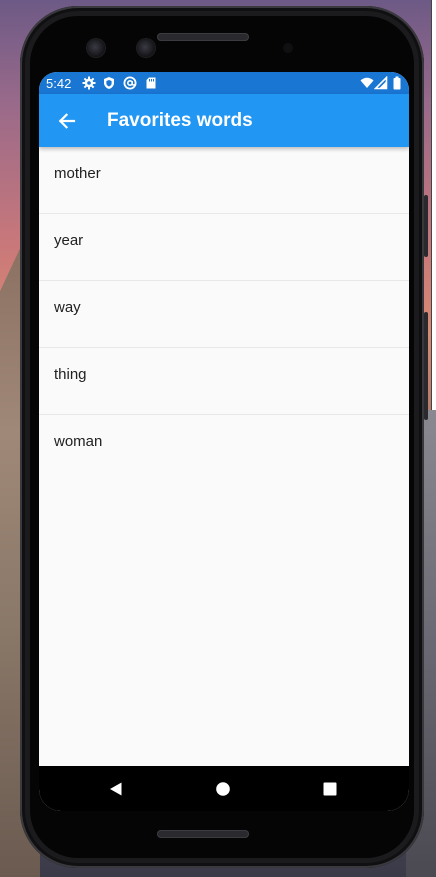 Image resolution: width=436 pixels, height=877 pixels. What do you see at coordinates (203, 834) in the screenshot?
I see `bottom-speaker` at bounding box center [203, 834].